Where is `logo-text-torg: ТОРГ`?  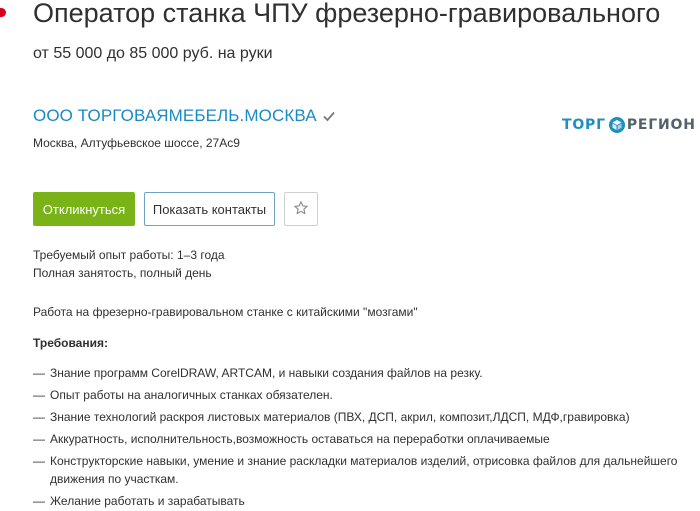 logo-text-torg: ТОРГ is located at coordinates (584, 125).